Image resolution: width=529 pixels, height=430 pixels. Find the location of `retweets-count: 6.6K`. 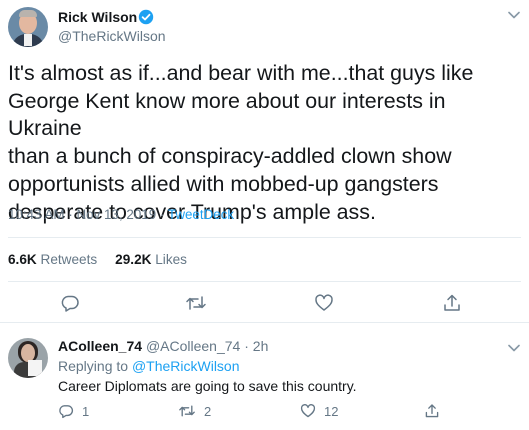

retweets-count: 6.6K is located at coordinates (22, 259).